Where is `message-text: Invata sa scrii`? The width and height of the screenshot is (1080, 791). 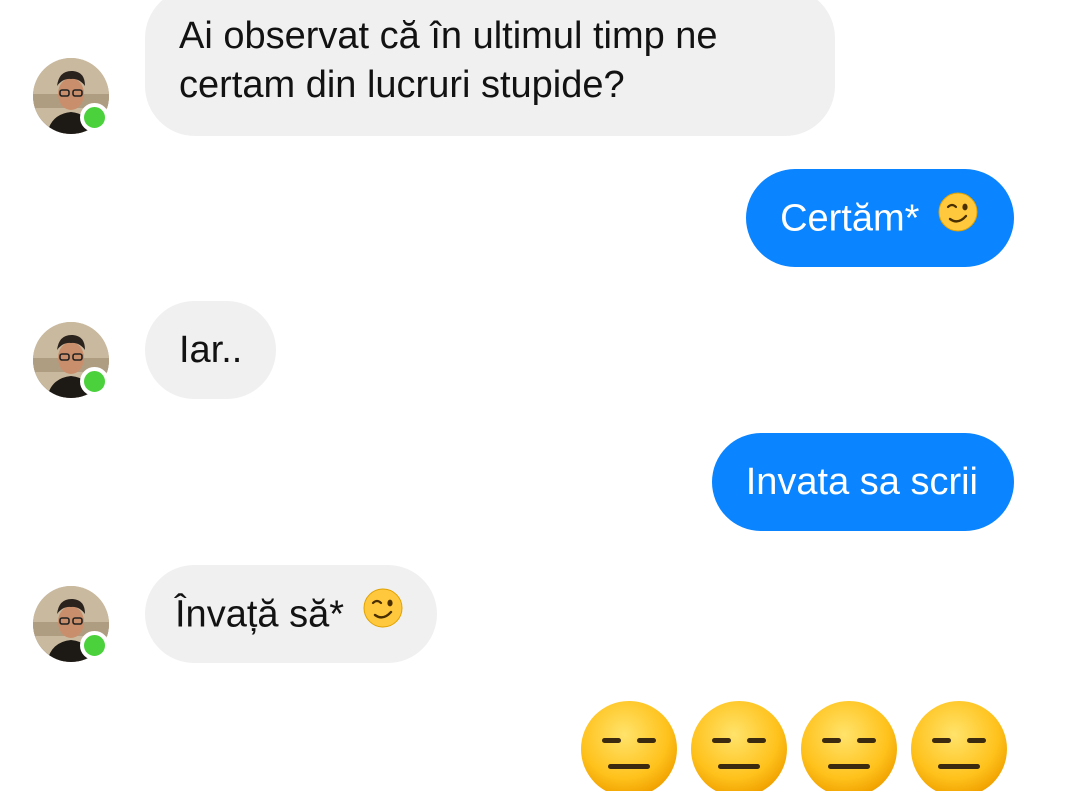 message-text: Invata sa scrii is located at coordinates (861, 482).